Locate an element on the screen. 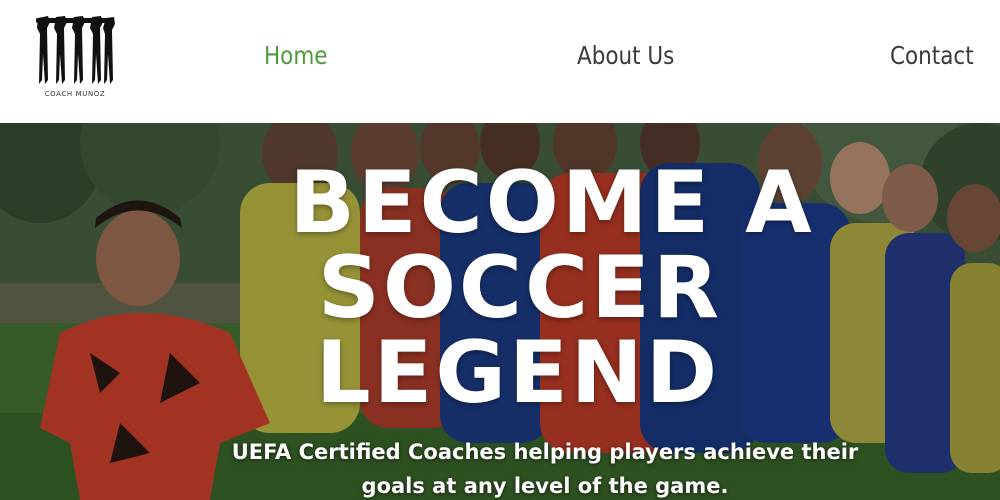 This screenshot has width=1000, height=500. hero-headline-line-2: SOCCER is located at coordinates (520, 288).